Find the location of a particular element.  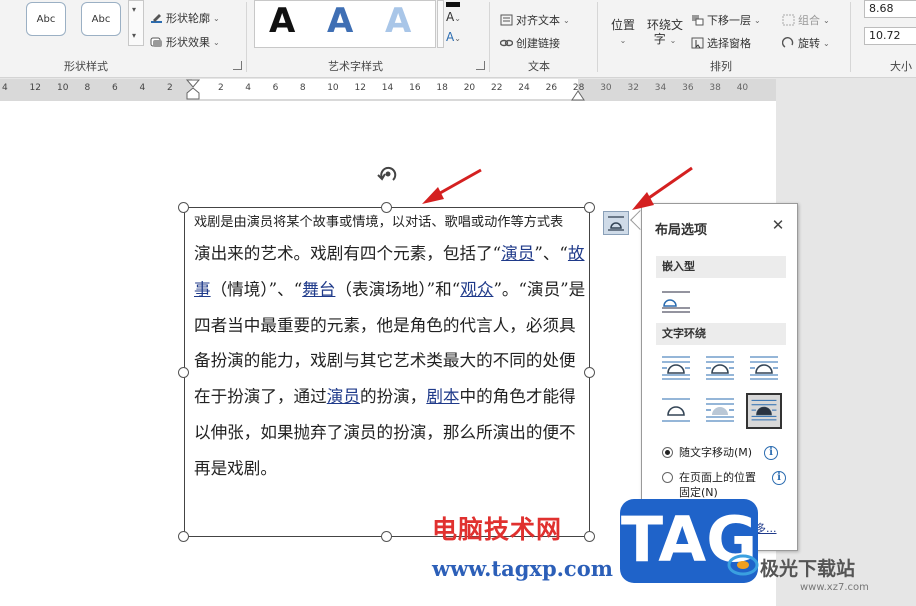

ruler-tick-label: 36 is located at coordinates (688, 88).